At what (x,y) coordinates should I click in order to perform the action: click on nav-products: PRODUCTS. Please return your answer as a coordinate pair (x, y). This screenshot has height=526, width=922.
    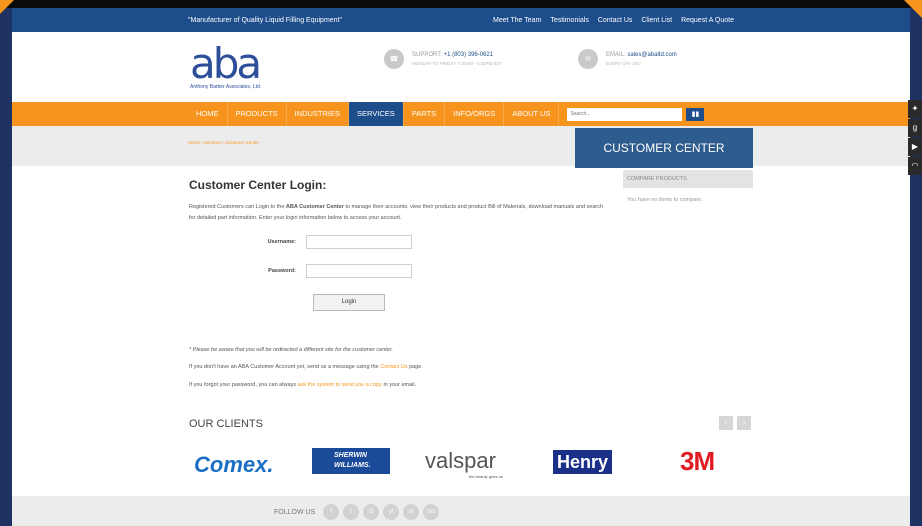
    Looking at the image, I should click on (257, 114).